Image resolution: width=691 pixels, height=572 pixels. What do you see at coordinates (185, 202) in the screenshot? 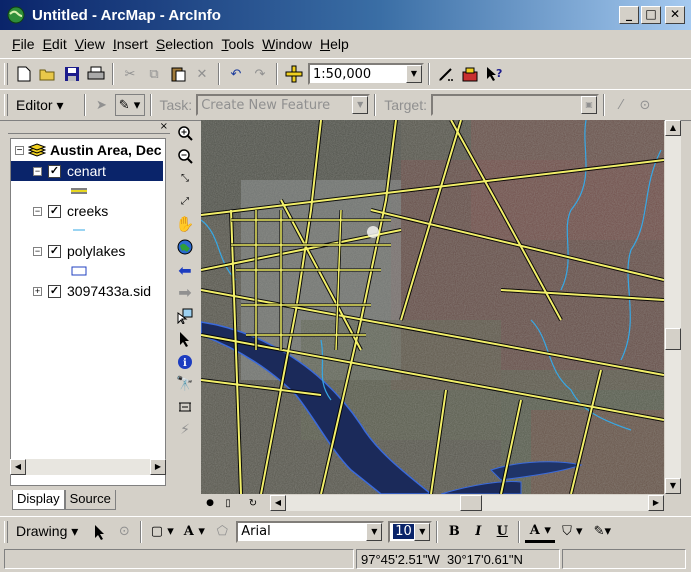
I see `fixed-zoom-out-icon: ⤢` at bounding box center [185, 202].